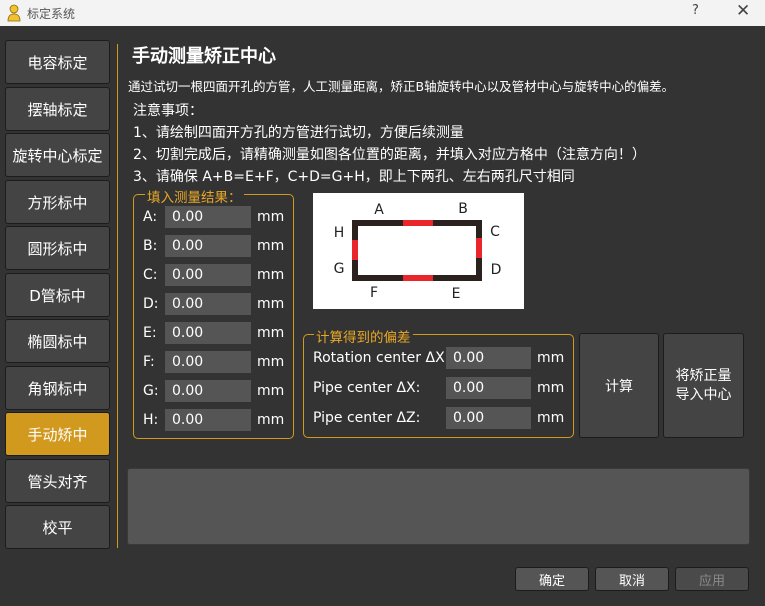 The image size is (765, 606). What do you see at coordinates (57, 481) in the screenshot?
I see `nav-tube-head-alignment: 管头对齐` at bounding box center [57, 481].